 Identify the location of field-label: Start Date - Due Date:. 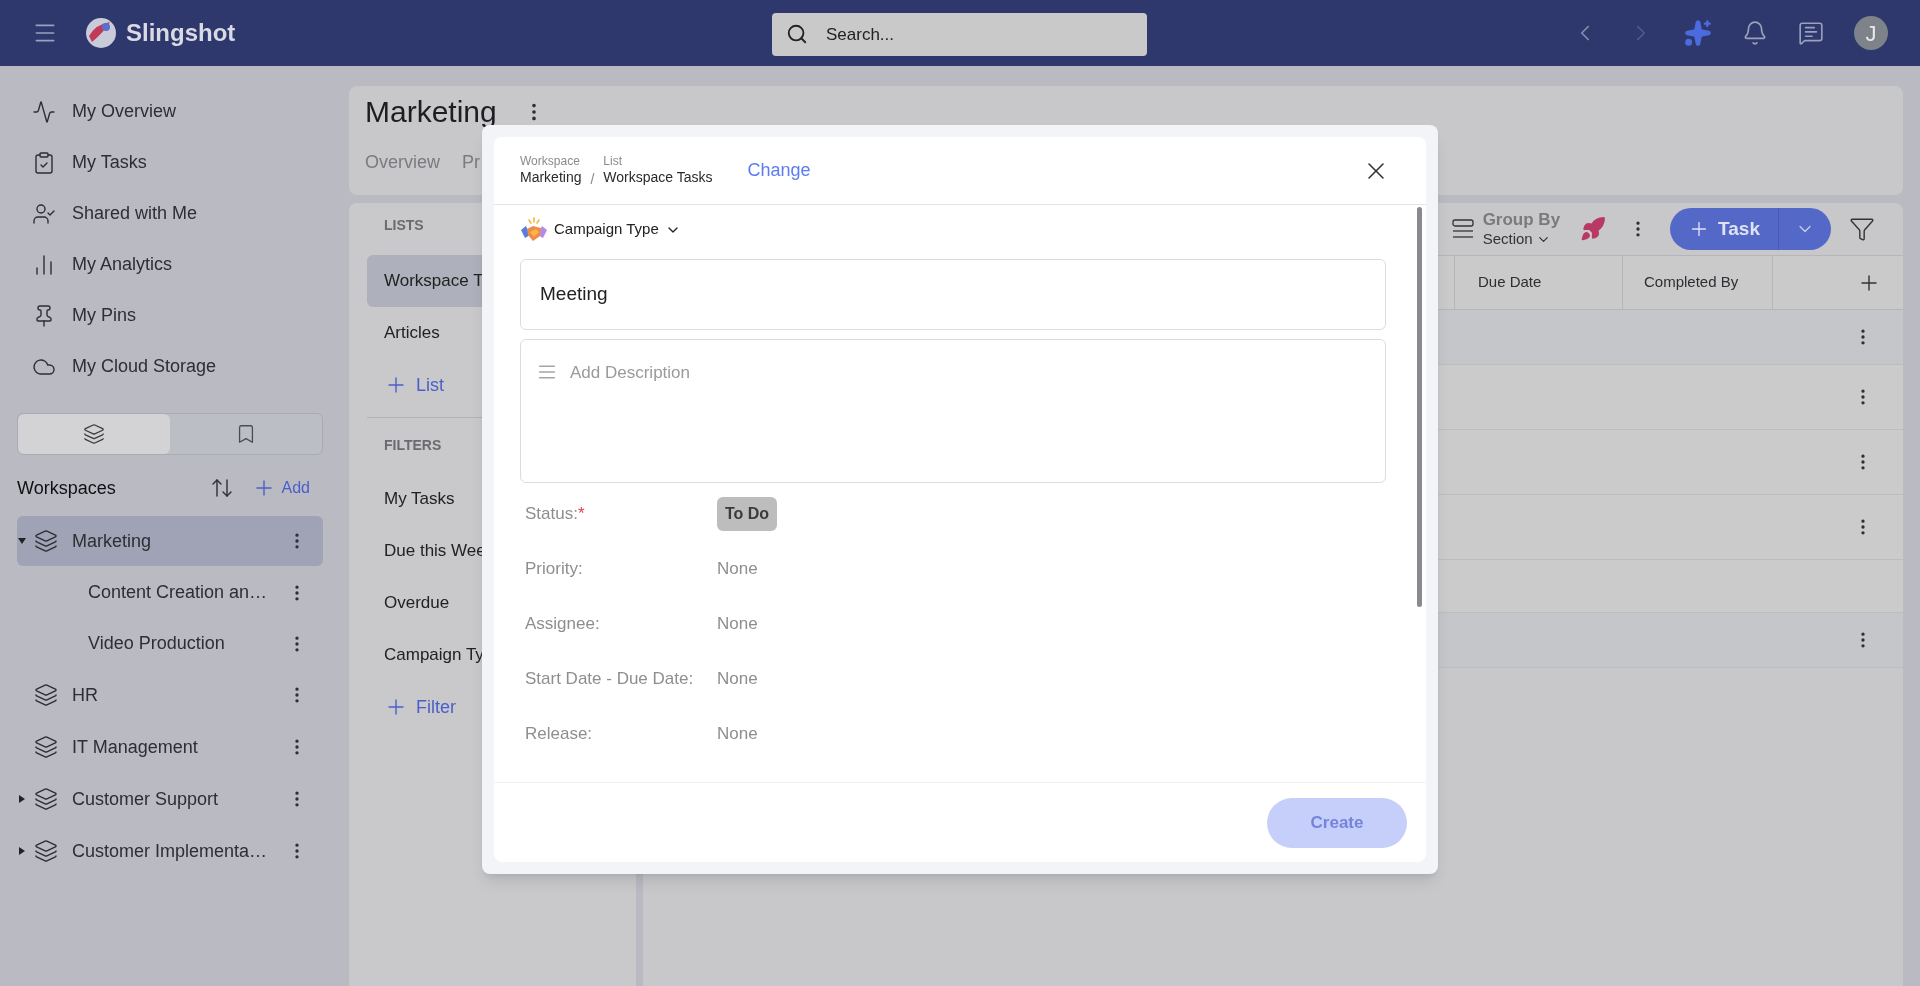
(610, 678).